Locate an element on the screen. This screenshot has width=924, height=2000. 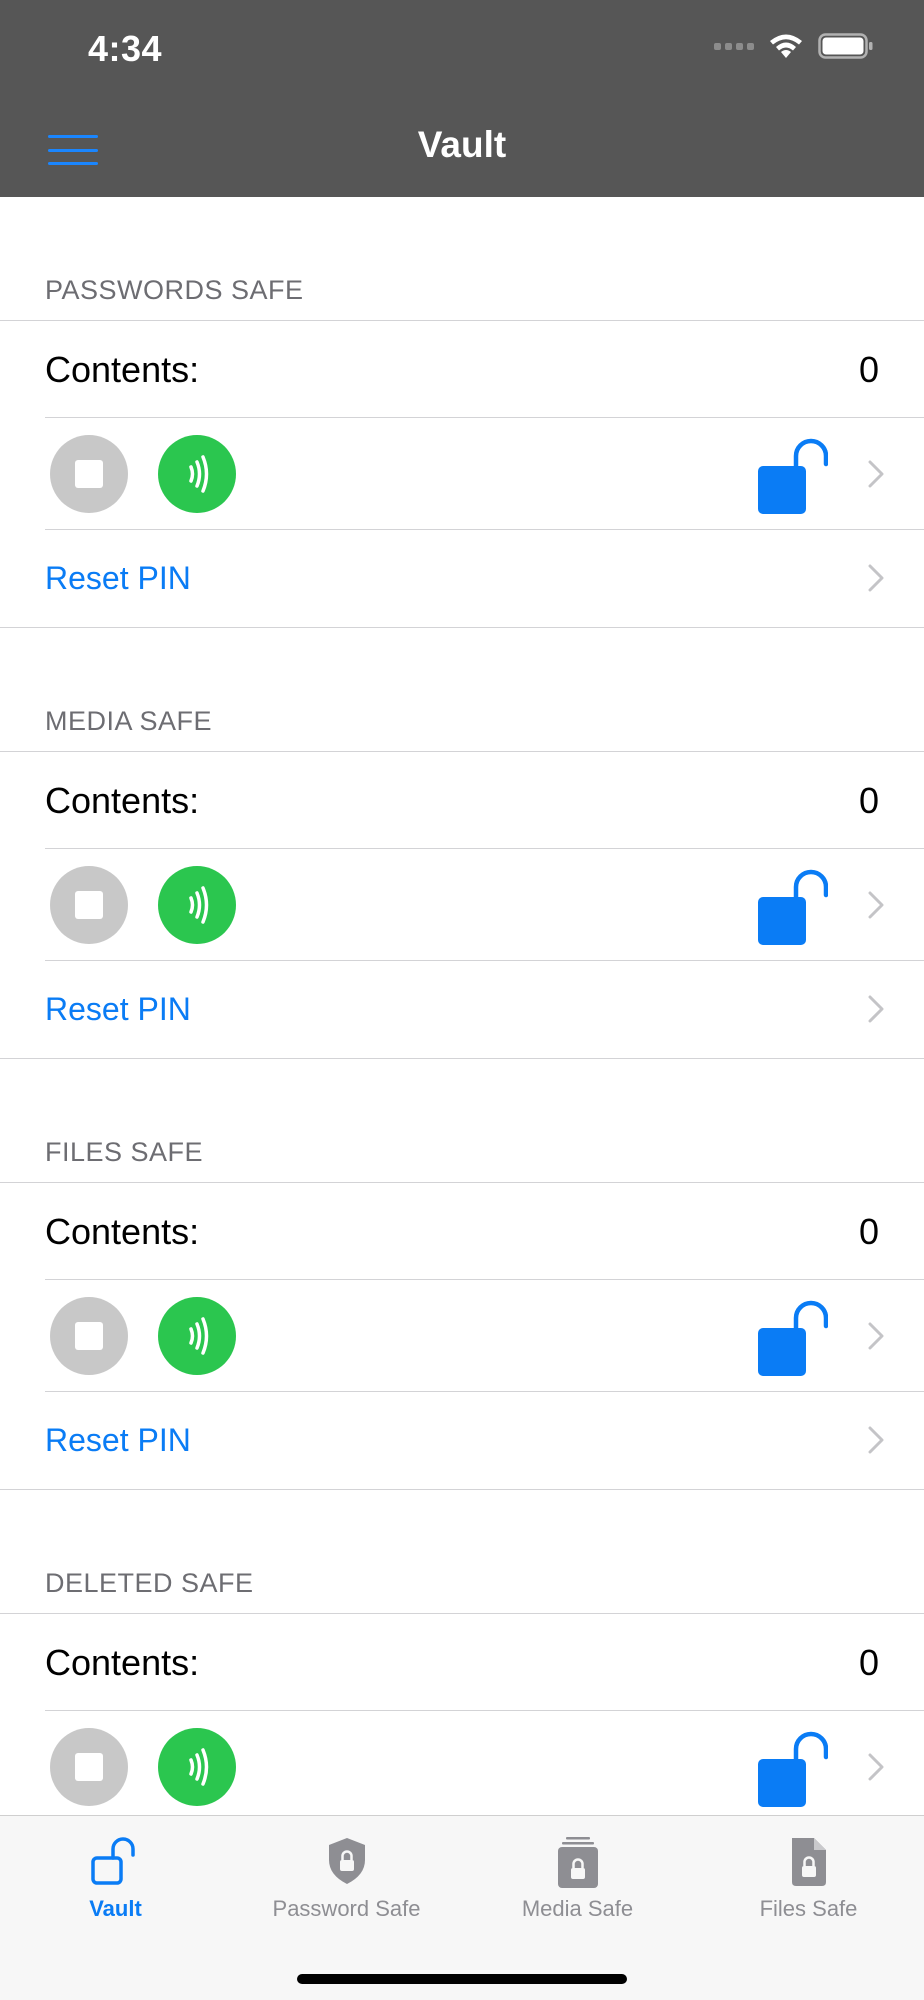
tab-media-safe: Media Safe is located at coordinates (577, 1871).